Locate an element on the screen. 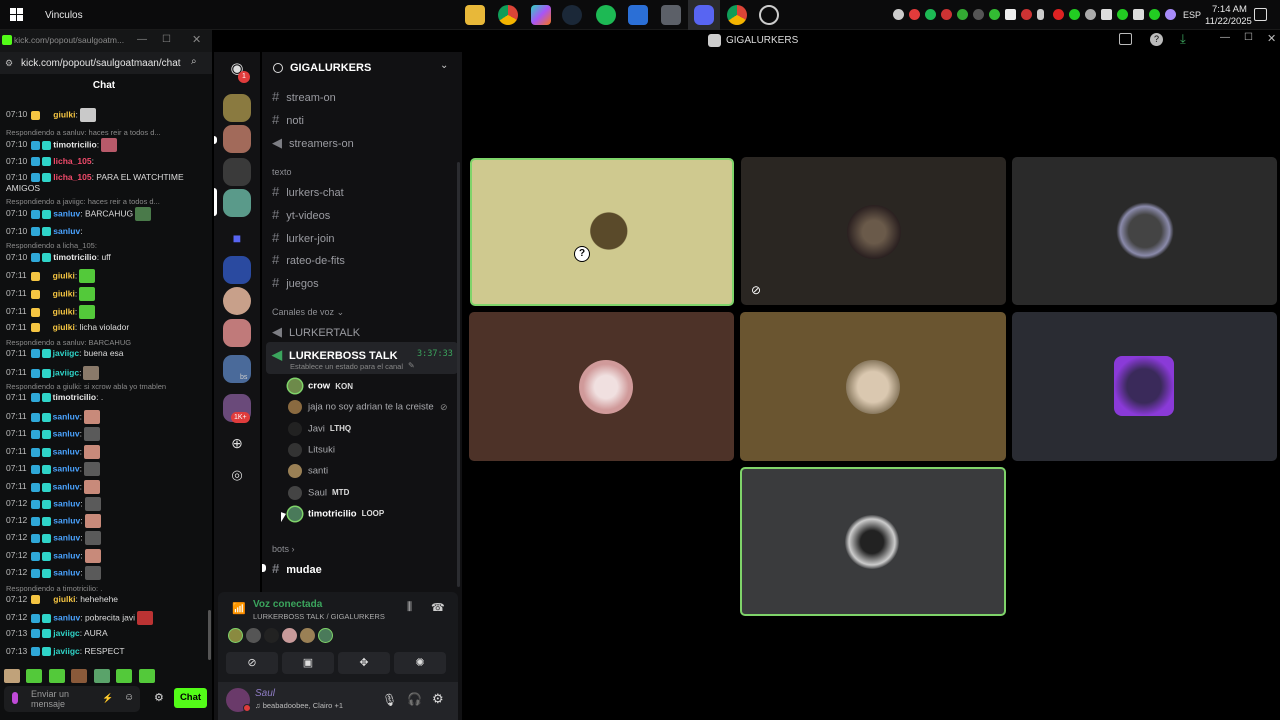  server-name: GIGALURKERS is located at coordinates (330, 68).